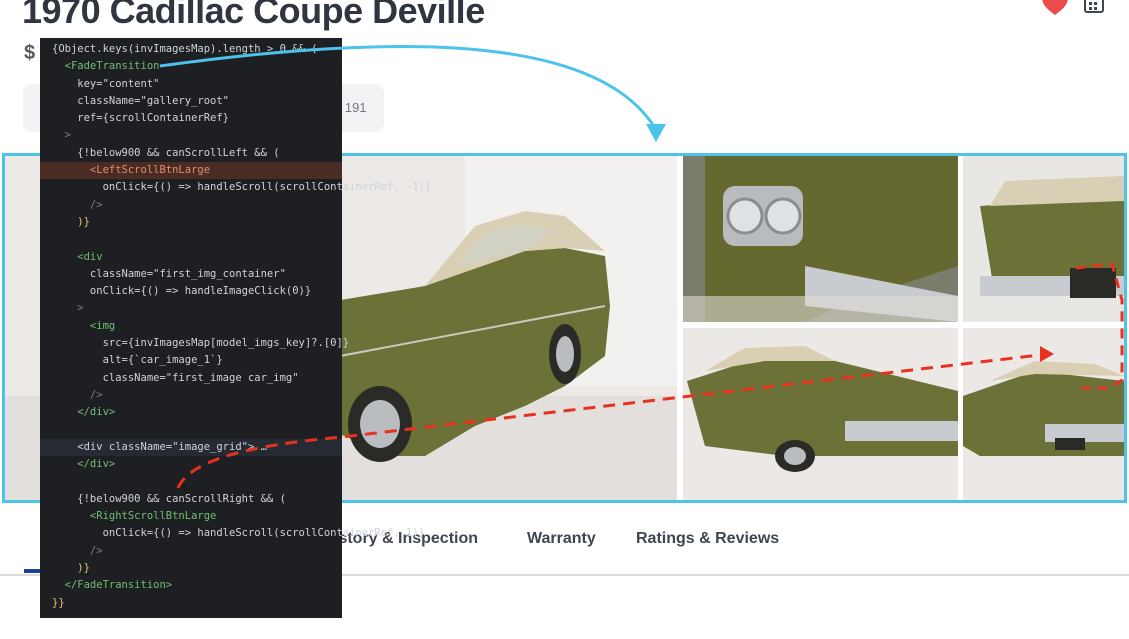 Image resolution: width=1129 pixels, height=639 pixels. Describe the element at coordinates (1094, 7) in the screenshot. I see `calendar-icon` at that location.